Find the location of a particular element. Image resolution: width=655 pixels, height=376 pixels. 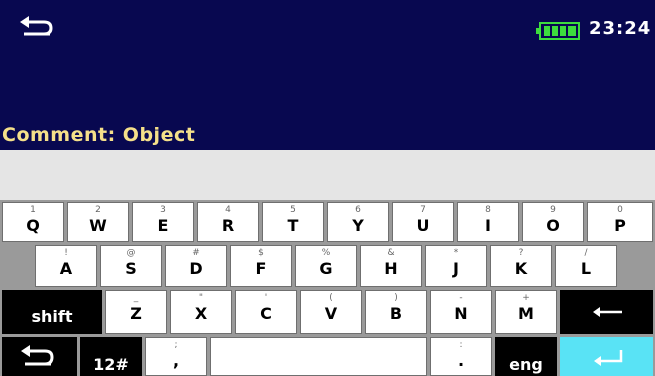

key-label: G is located at coordinates (326, 268).